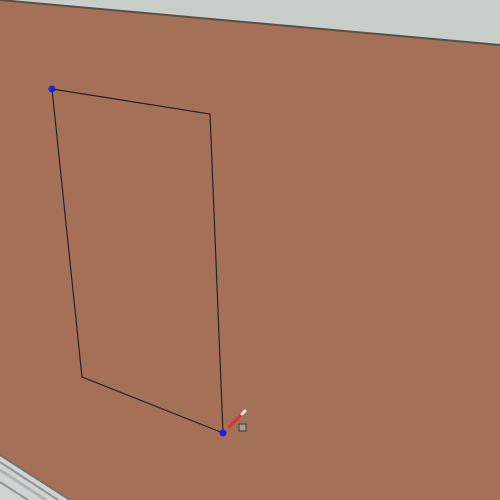  Describe the element at coordinates (242, 427) in the screenshot. I see `cursor-square-icon` at that location.